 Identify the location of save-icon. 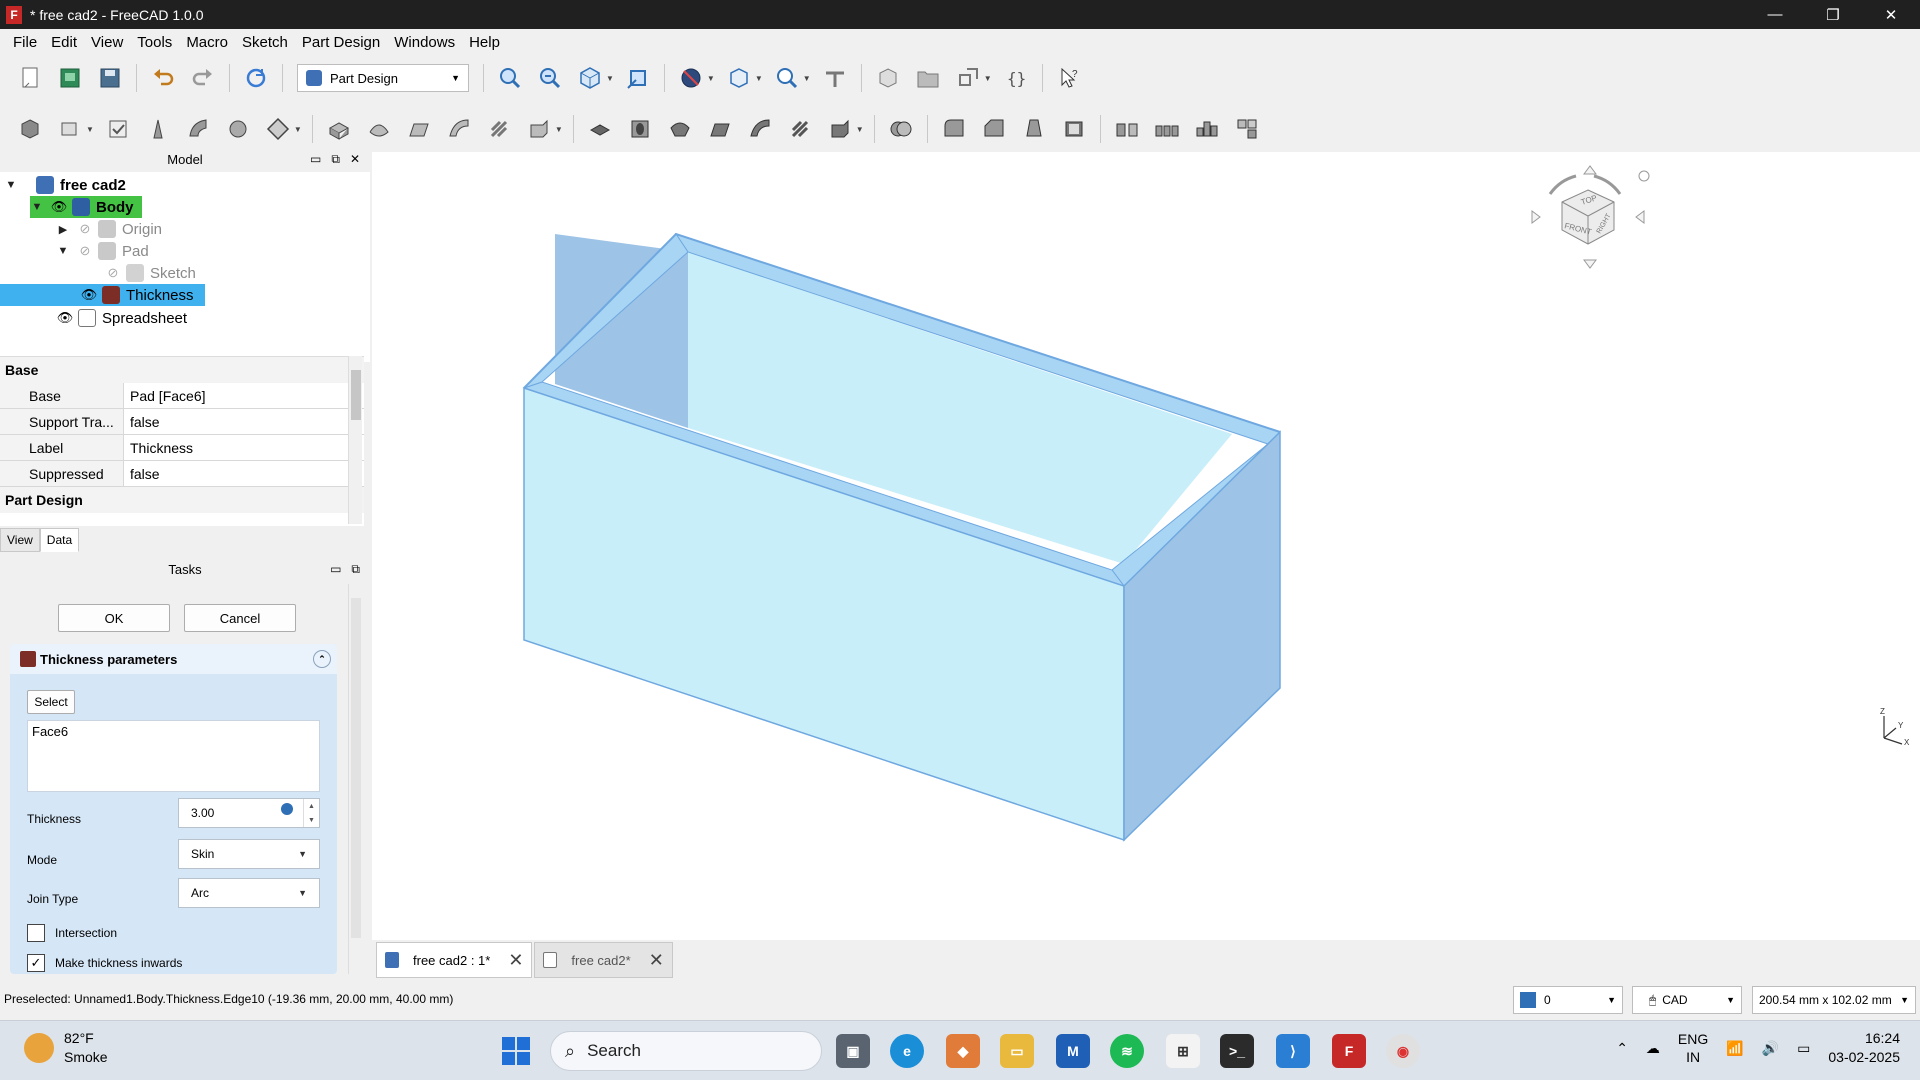
(110, 78).